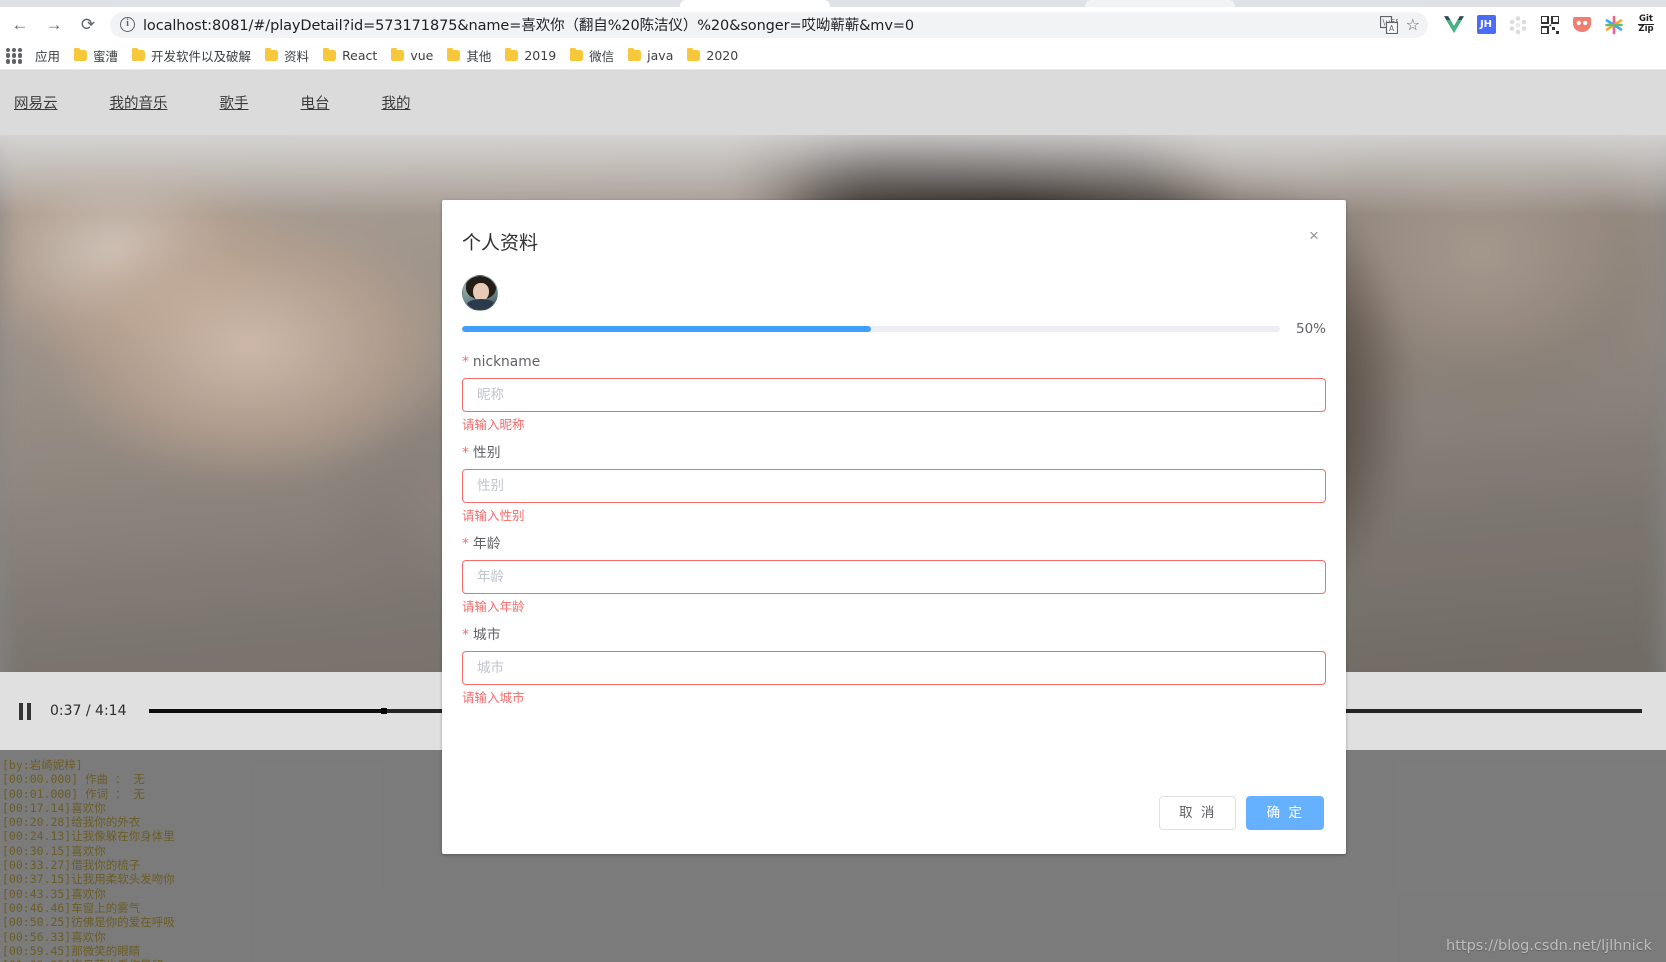  What do you see at coordinates (1614, 25) in the screenshot?
I see `asterisk-extension-icon` at bounding box center [1614, 25].